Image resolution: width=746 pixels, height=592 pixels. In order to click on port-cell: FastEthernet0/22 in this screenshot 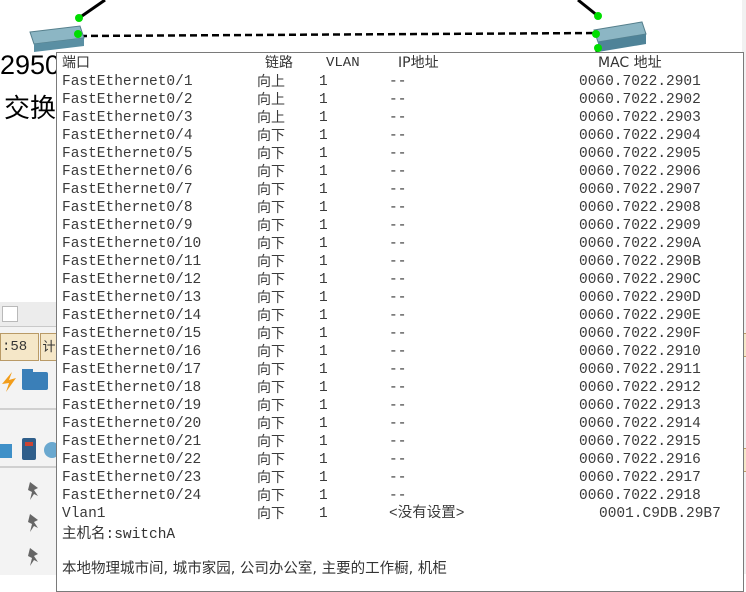, I will do `click(132, 460)`.